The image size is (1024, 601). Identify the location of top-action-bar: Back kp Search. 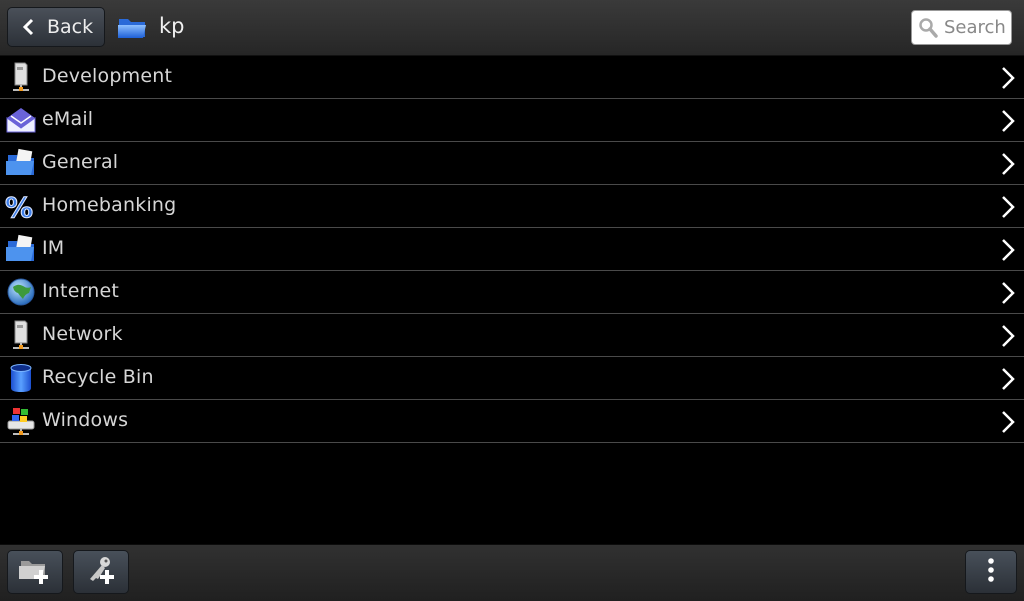
(512, 28).